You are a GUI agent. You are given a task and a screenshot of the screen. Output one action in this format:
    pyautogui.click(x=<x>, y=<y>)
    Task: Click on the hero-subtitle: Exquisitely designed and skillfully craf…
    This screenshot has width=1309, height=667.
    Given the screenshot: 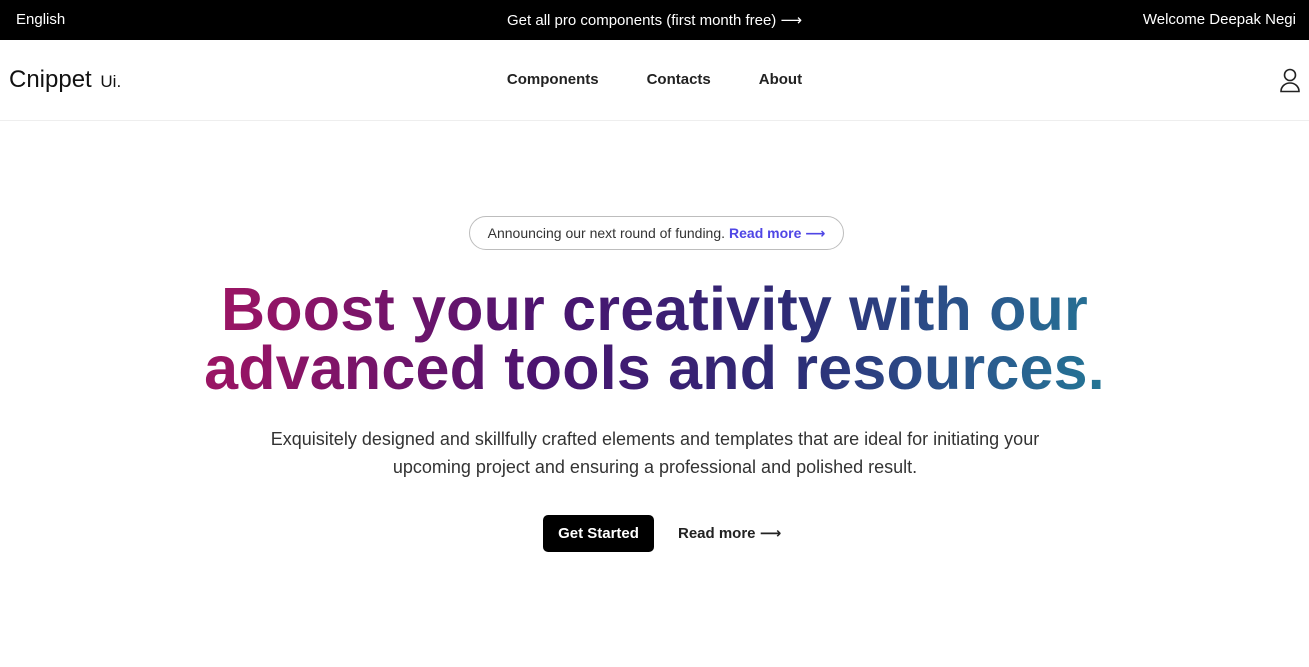 What is the action you would take?
    pyautogui.click(x=655, y=453)
    